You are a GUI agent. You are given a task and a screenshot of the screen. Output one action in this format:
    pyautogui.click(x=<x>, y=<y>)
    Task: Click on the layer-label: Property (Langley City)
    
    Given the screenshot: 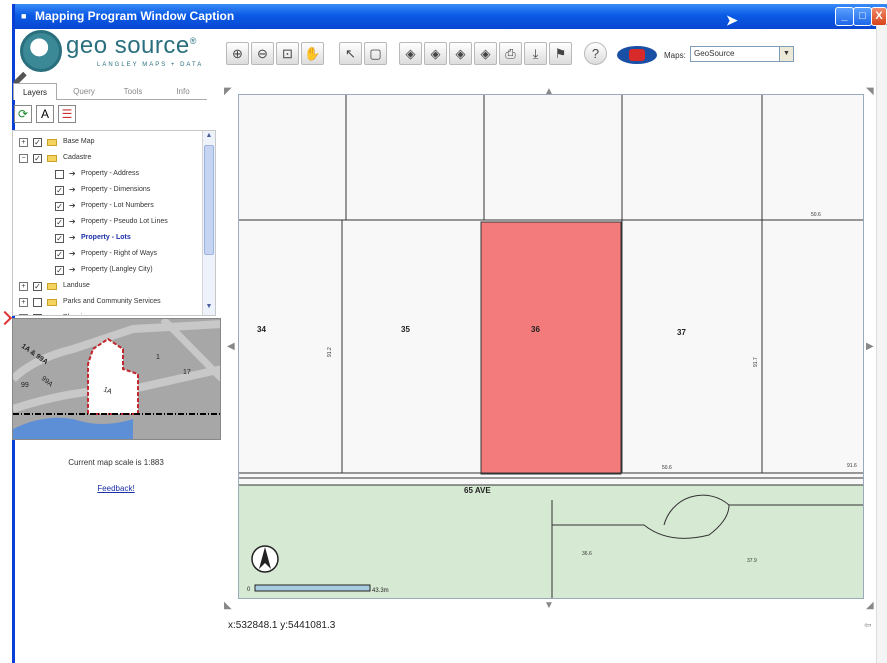 What is the action you would take?
    pyautogui.click(x=117, y=269)
    